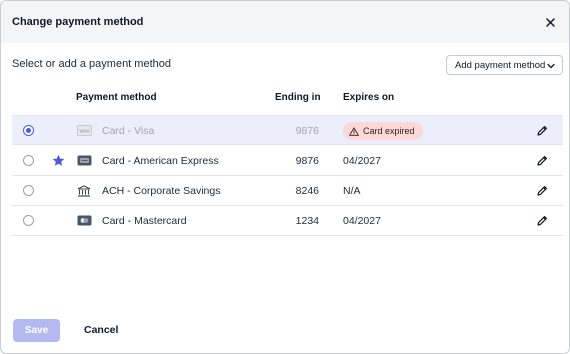  I want to click on card-expired-badge: Card expired, so click(383, 131).